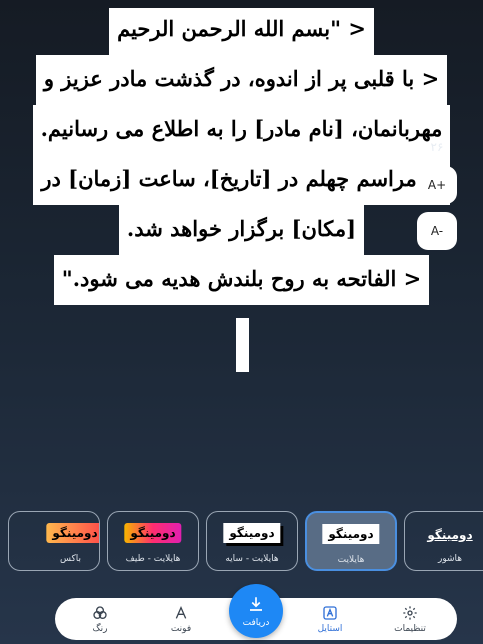 The width and height of the screenshot is (483, 644). I want to click on download-button: دریافت, so click(256, 611).